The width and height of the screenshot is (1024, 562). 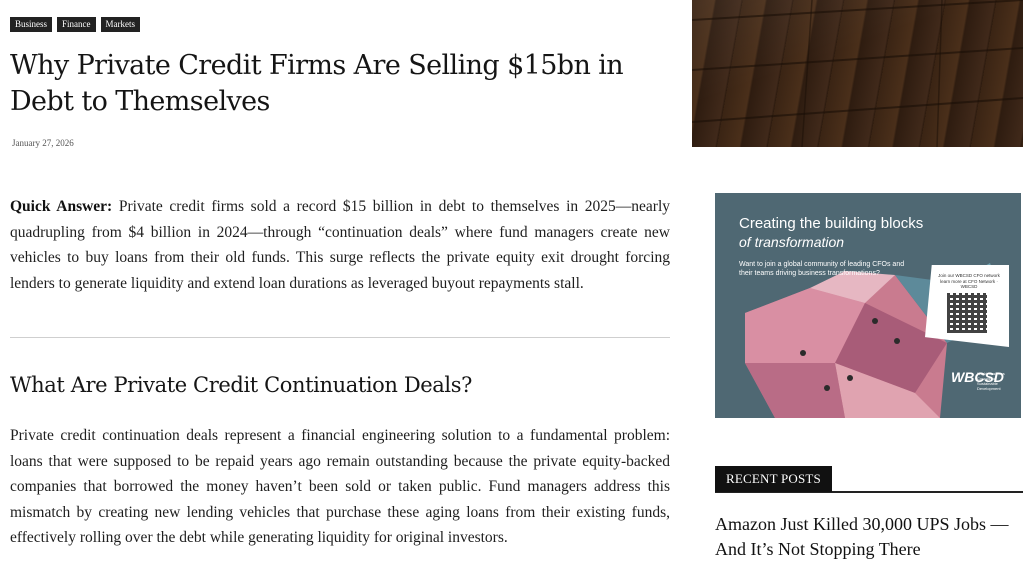 I want to click on tag-markets: Markets, so click(x=120, y=24).